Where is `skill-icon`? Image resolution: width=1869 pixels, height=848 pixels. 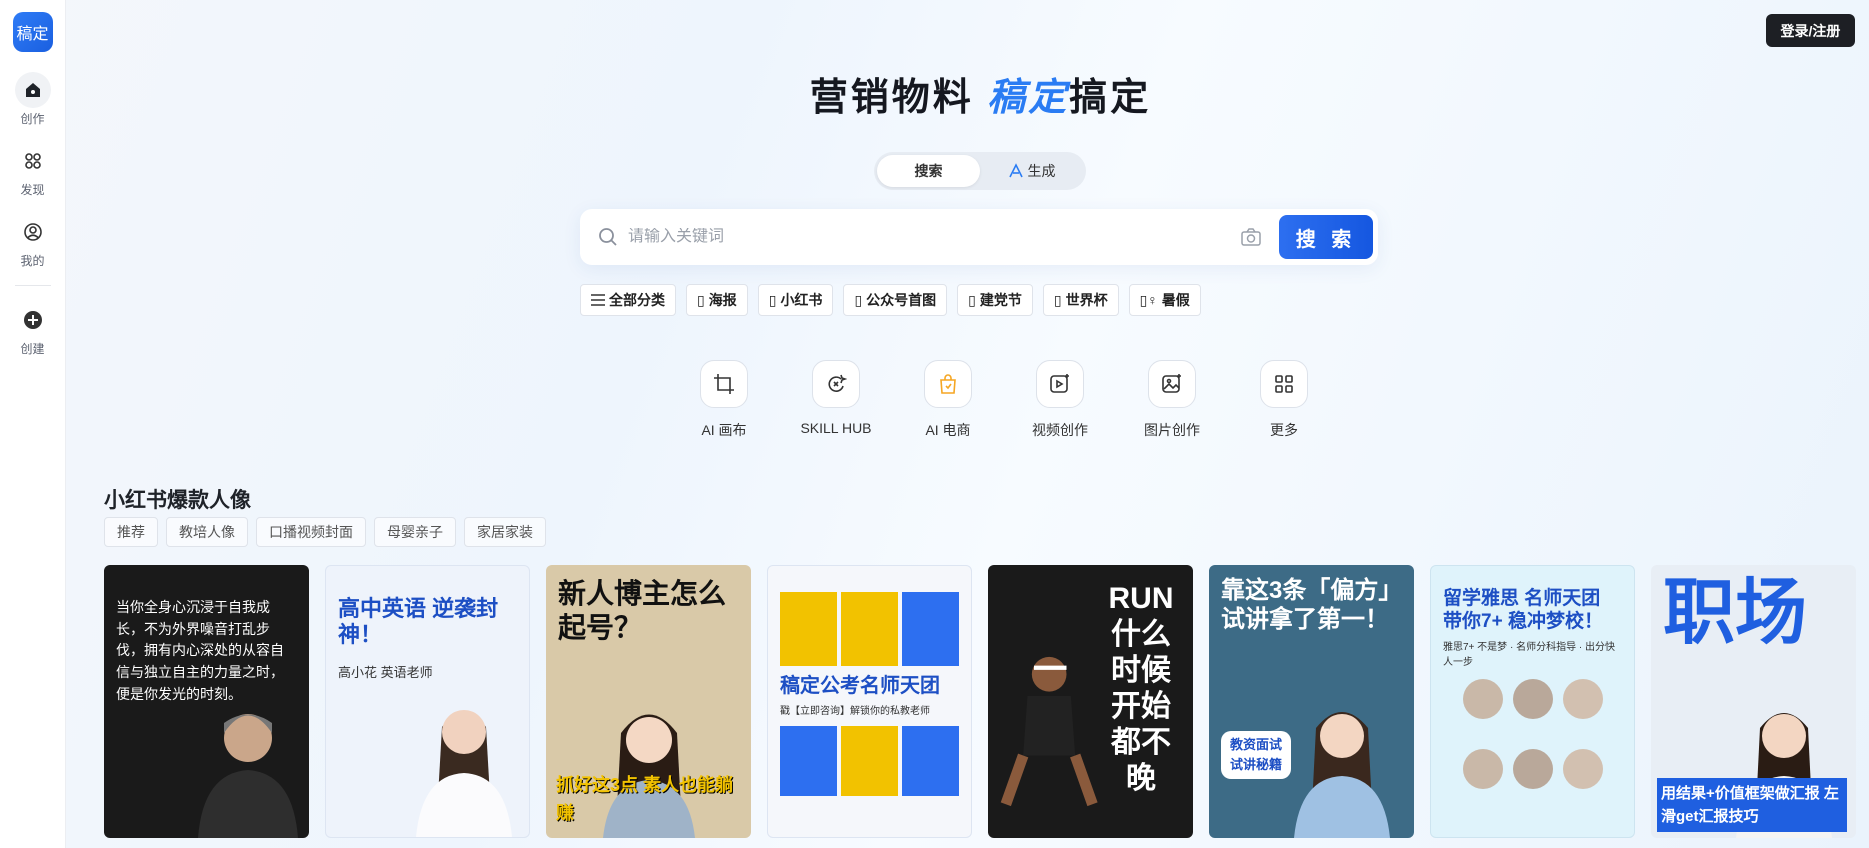
skill-icon is located at coordinates (836, 384).